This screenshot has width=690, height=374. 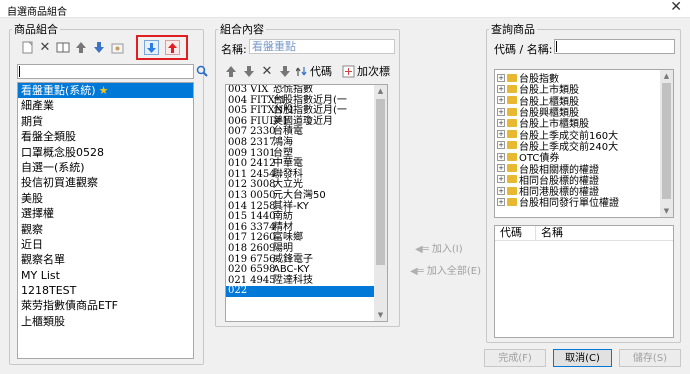 What do you see at coordinates (380, 315) in the screenshot?
I see `scroll-down-icon: ▼` at bounding box center [380, 315].